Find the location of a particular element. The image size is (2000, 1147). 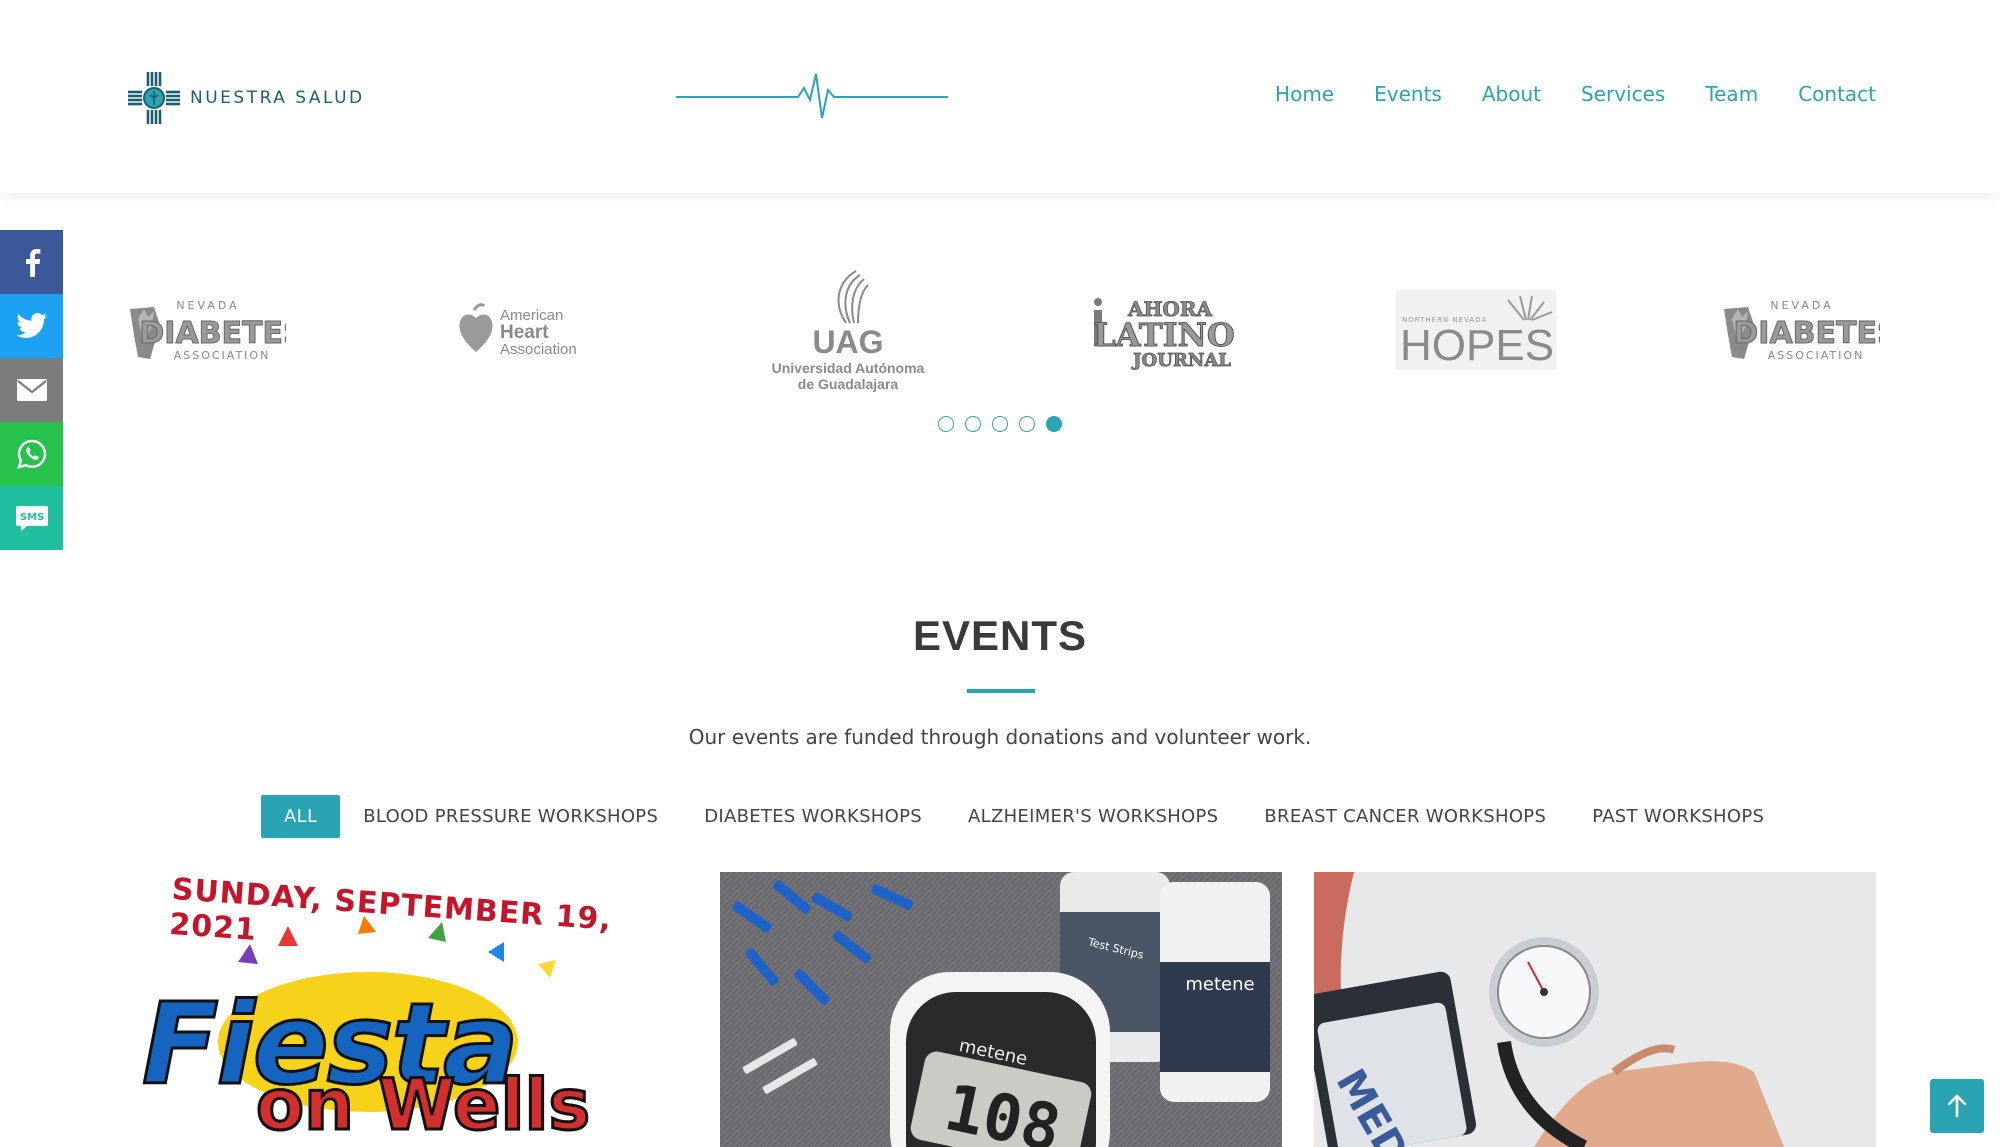

filter-all: ALL is located at coordinates (301, 816).